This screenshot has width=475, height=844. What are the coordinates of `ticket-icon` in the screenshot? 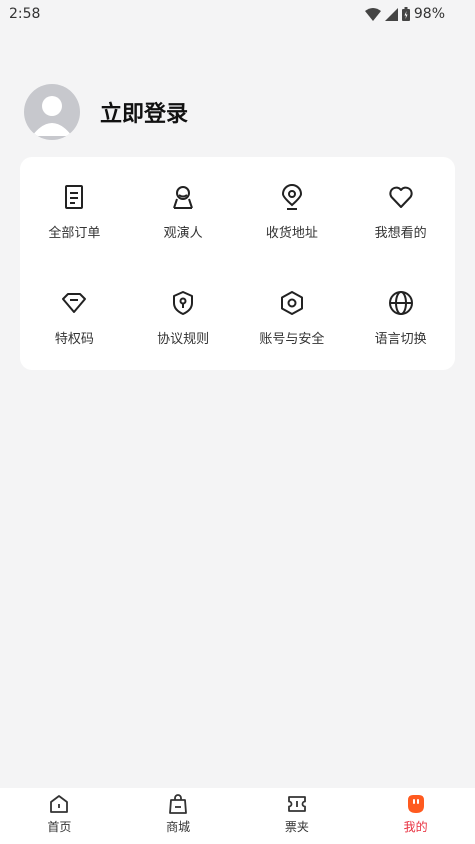 It's located at (296, 804).